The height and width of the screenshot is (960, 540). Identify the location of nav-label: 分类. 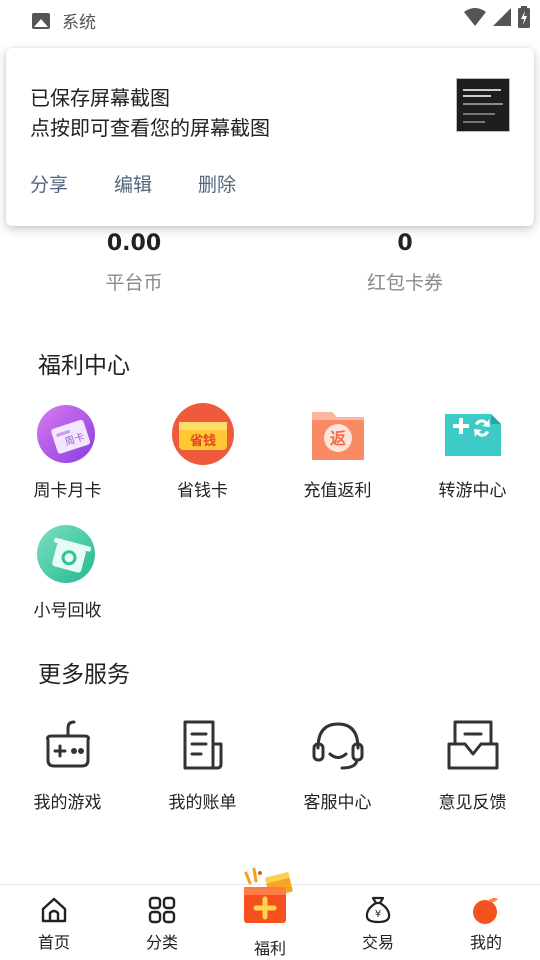
(161, 942).